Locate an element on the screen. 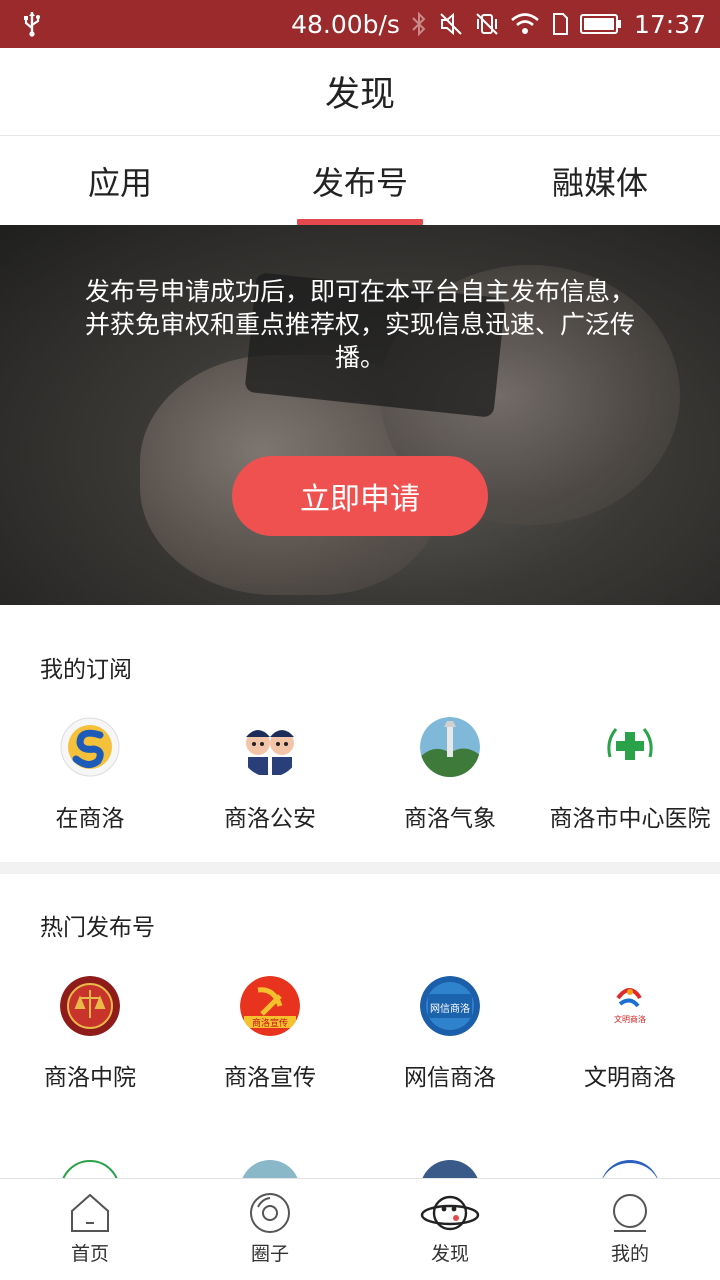 The image size is (720, 1280). tab-apps: 应用 is located at coordinates (120, 181).